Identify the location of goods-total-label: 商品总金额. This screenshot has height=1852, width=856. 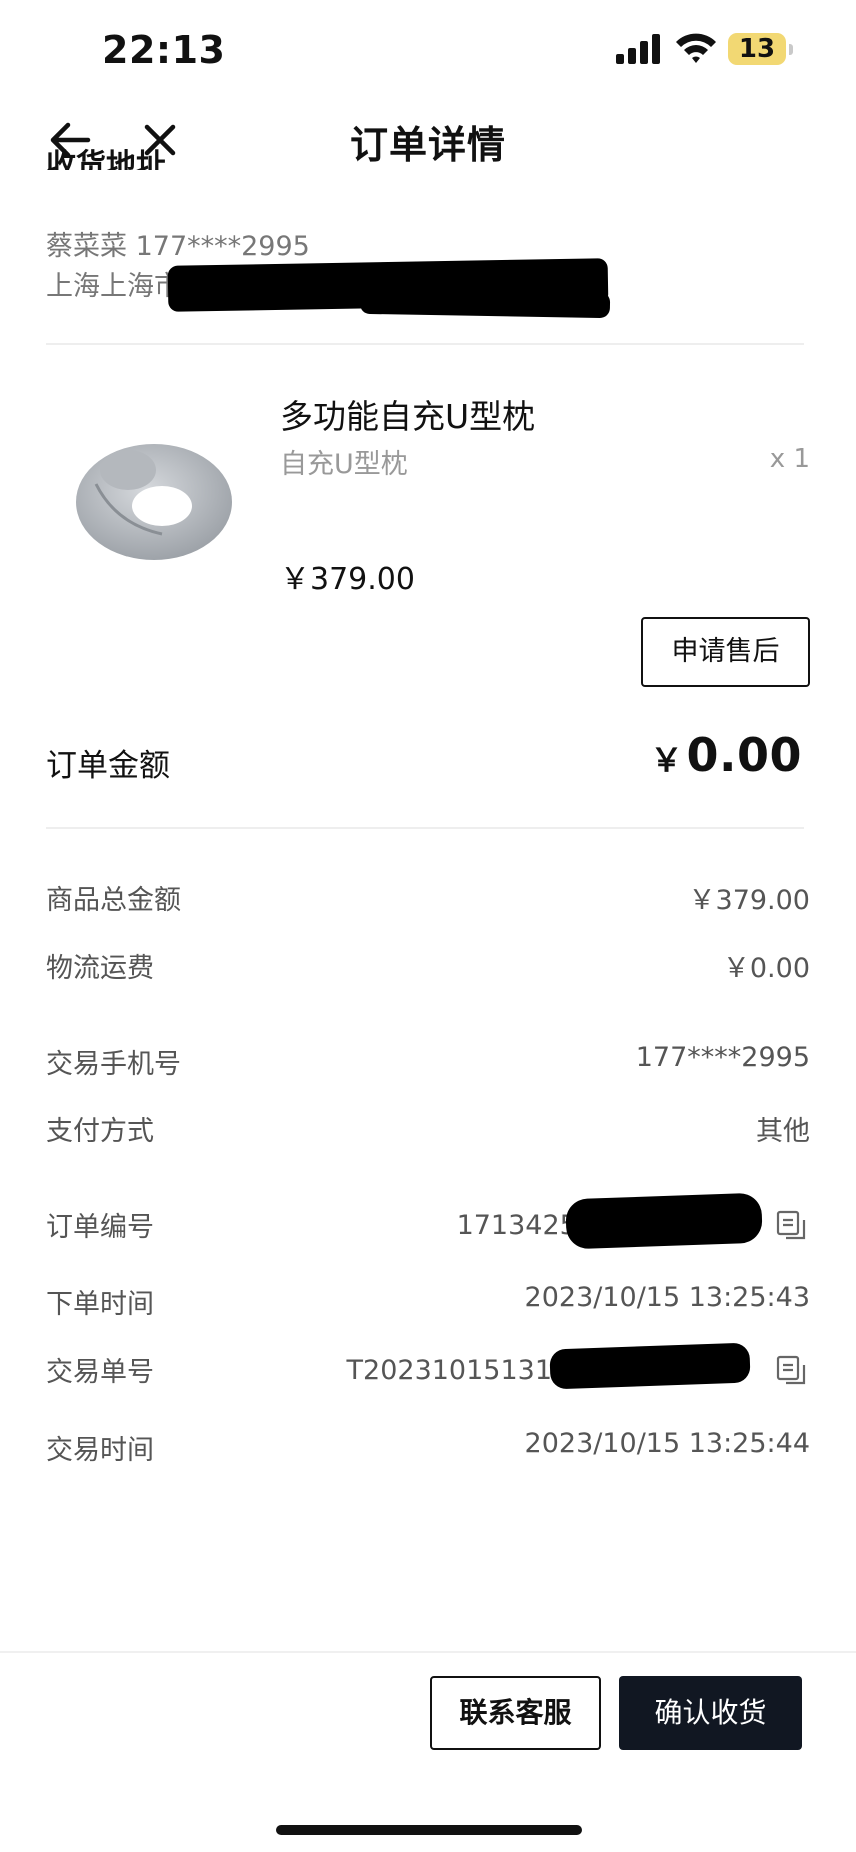
(113, 900).